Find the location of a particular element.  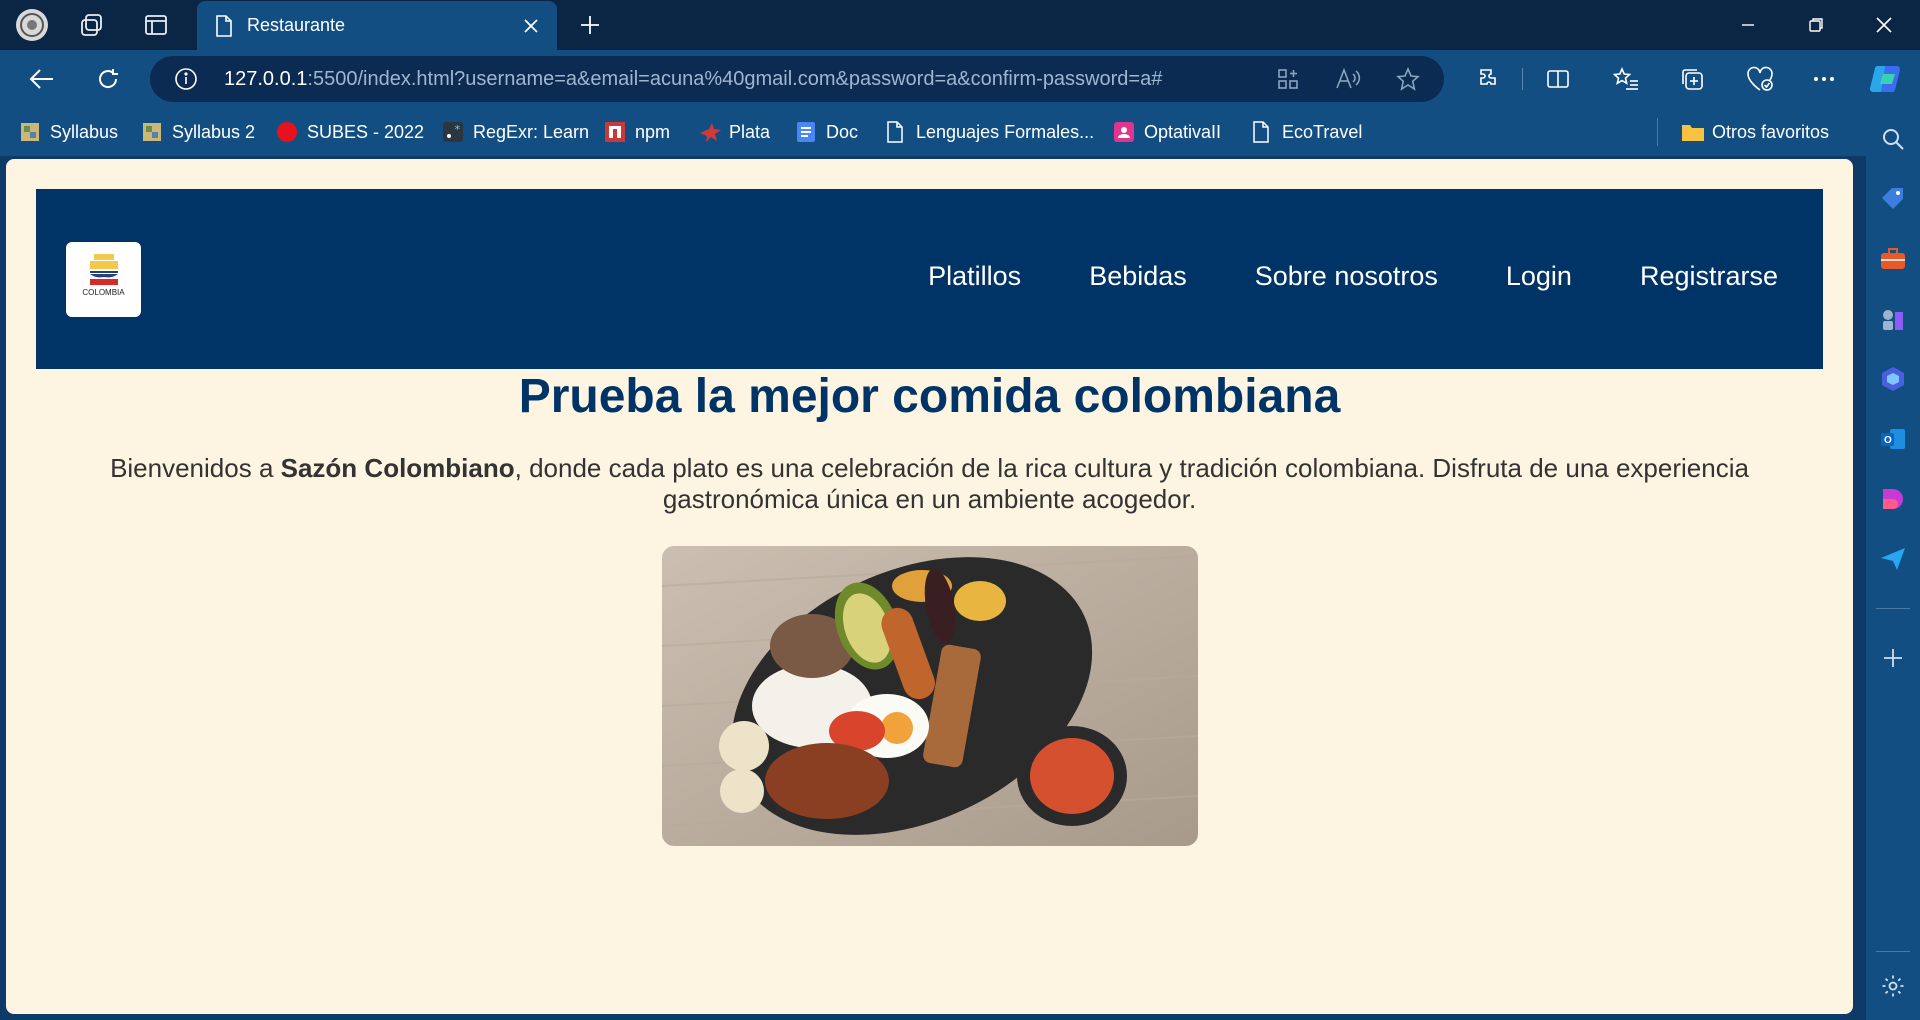

logo-text: COLOMBIA is located at coordinates (103, 292).